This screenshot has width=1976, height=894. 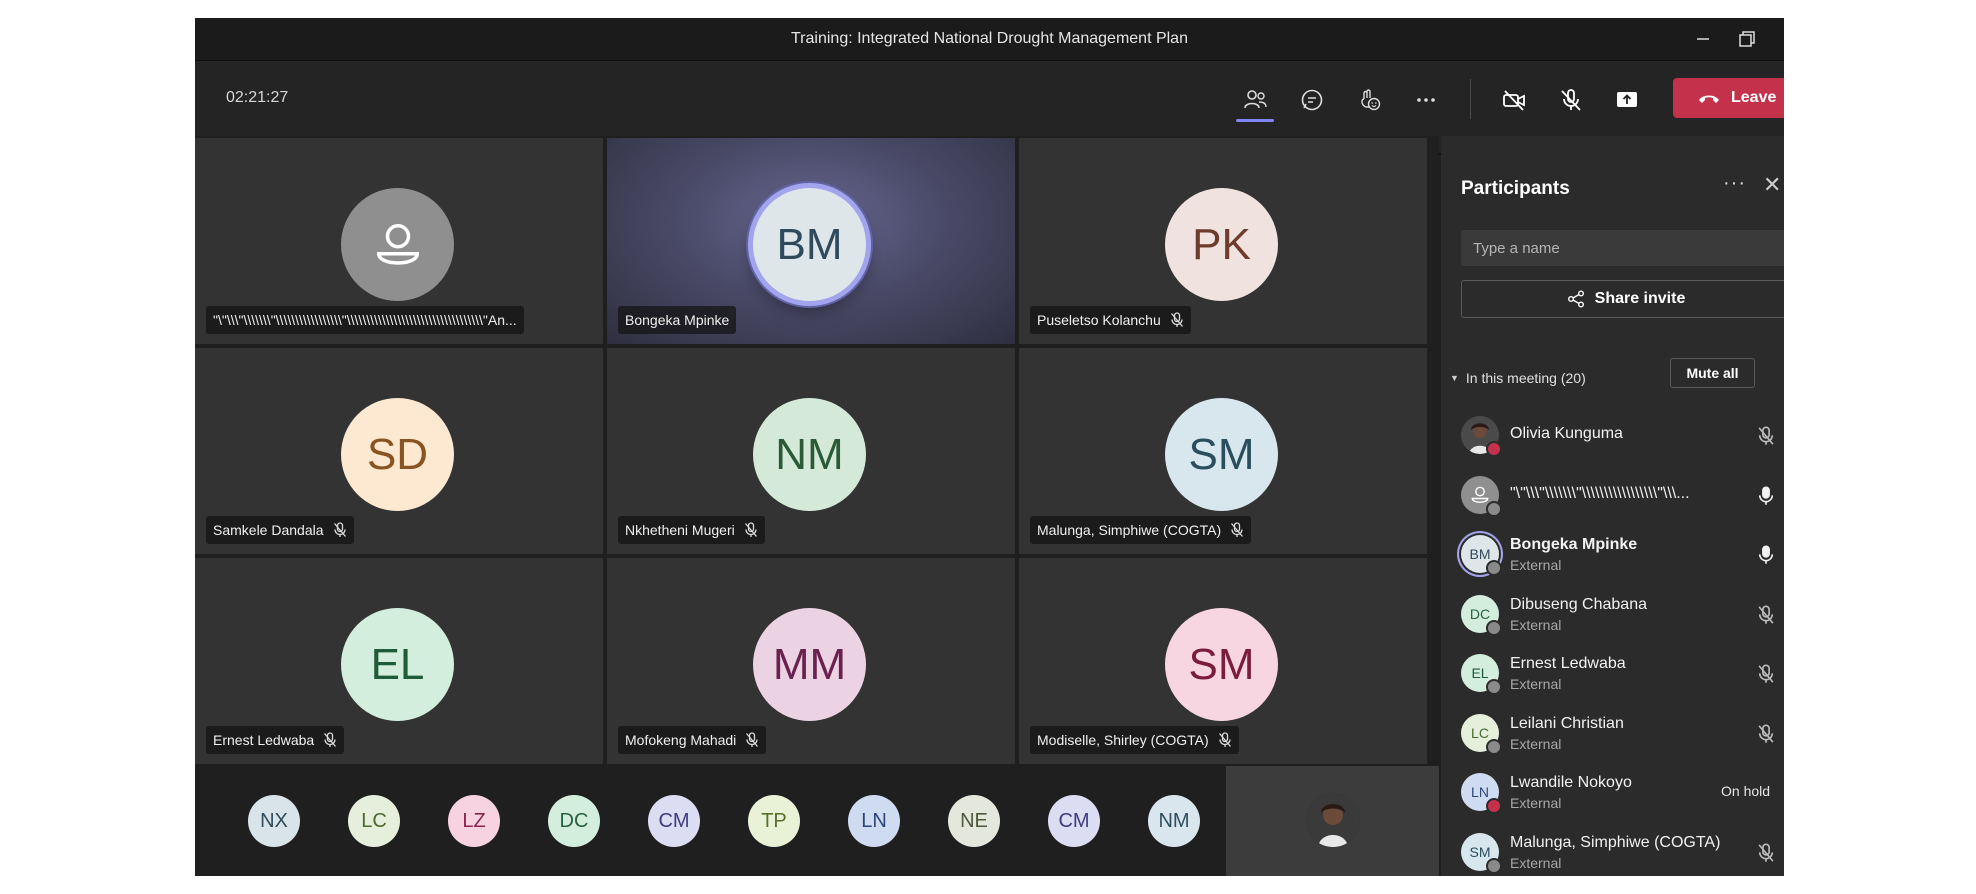 What do you see at coordinates (1640, 298) in the screenshot?
I see `share-invite-label: Share invite` at bounding box center [1640, 298].